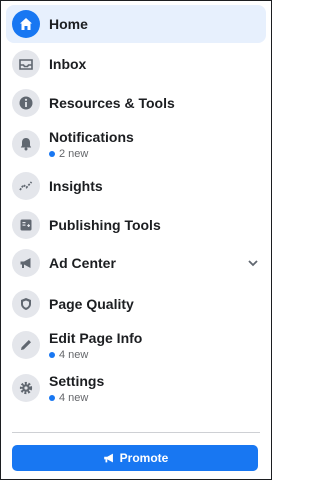 The width and height of the screenshot is (320, 480). What do you see at coordinates (136, 144) in the screenshot?
I see `sidebar-item-notifications: Notifications 2 new` at bounding box center [136, 144].